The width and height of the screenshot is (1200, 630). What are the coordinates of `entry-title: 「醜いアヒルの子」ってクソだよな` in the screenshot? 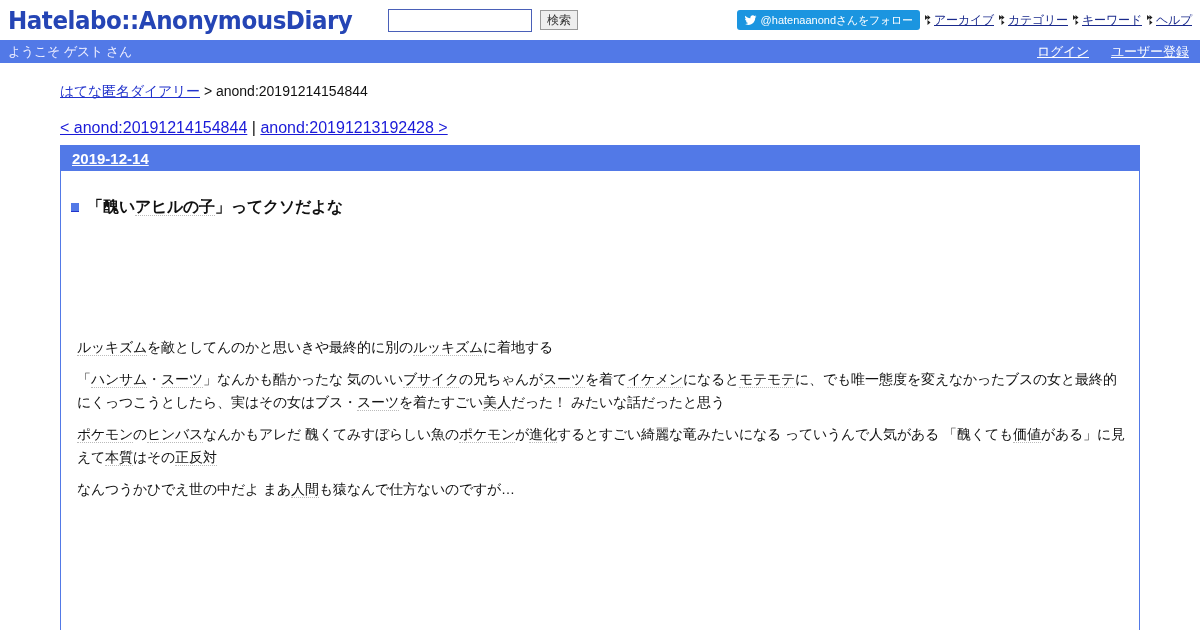 It's located at (215, 207).